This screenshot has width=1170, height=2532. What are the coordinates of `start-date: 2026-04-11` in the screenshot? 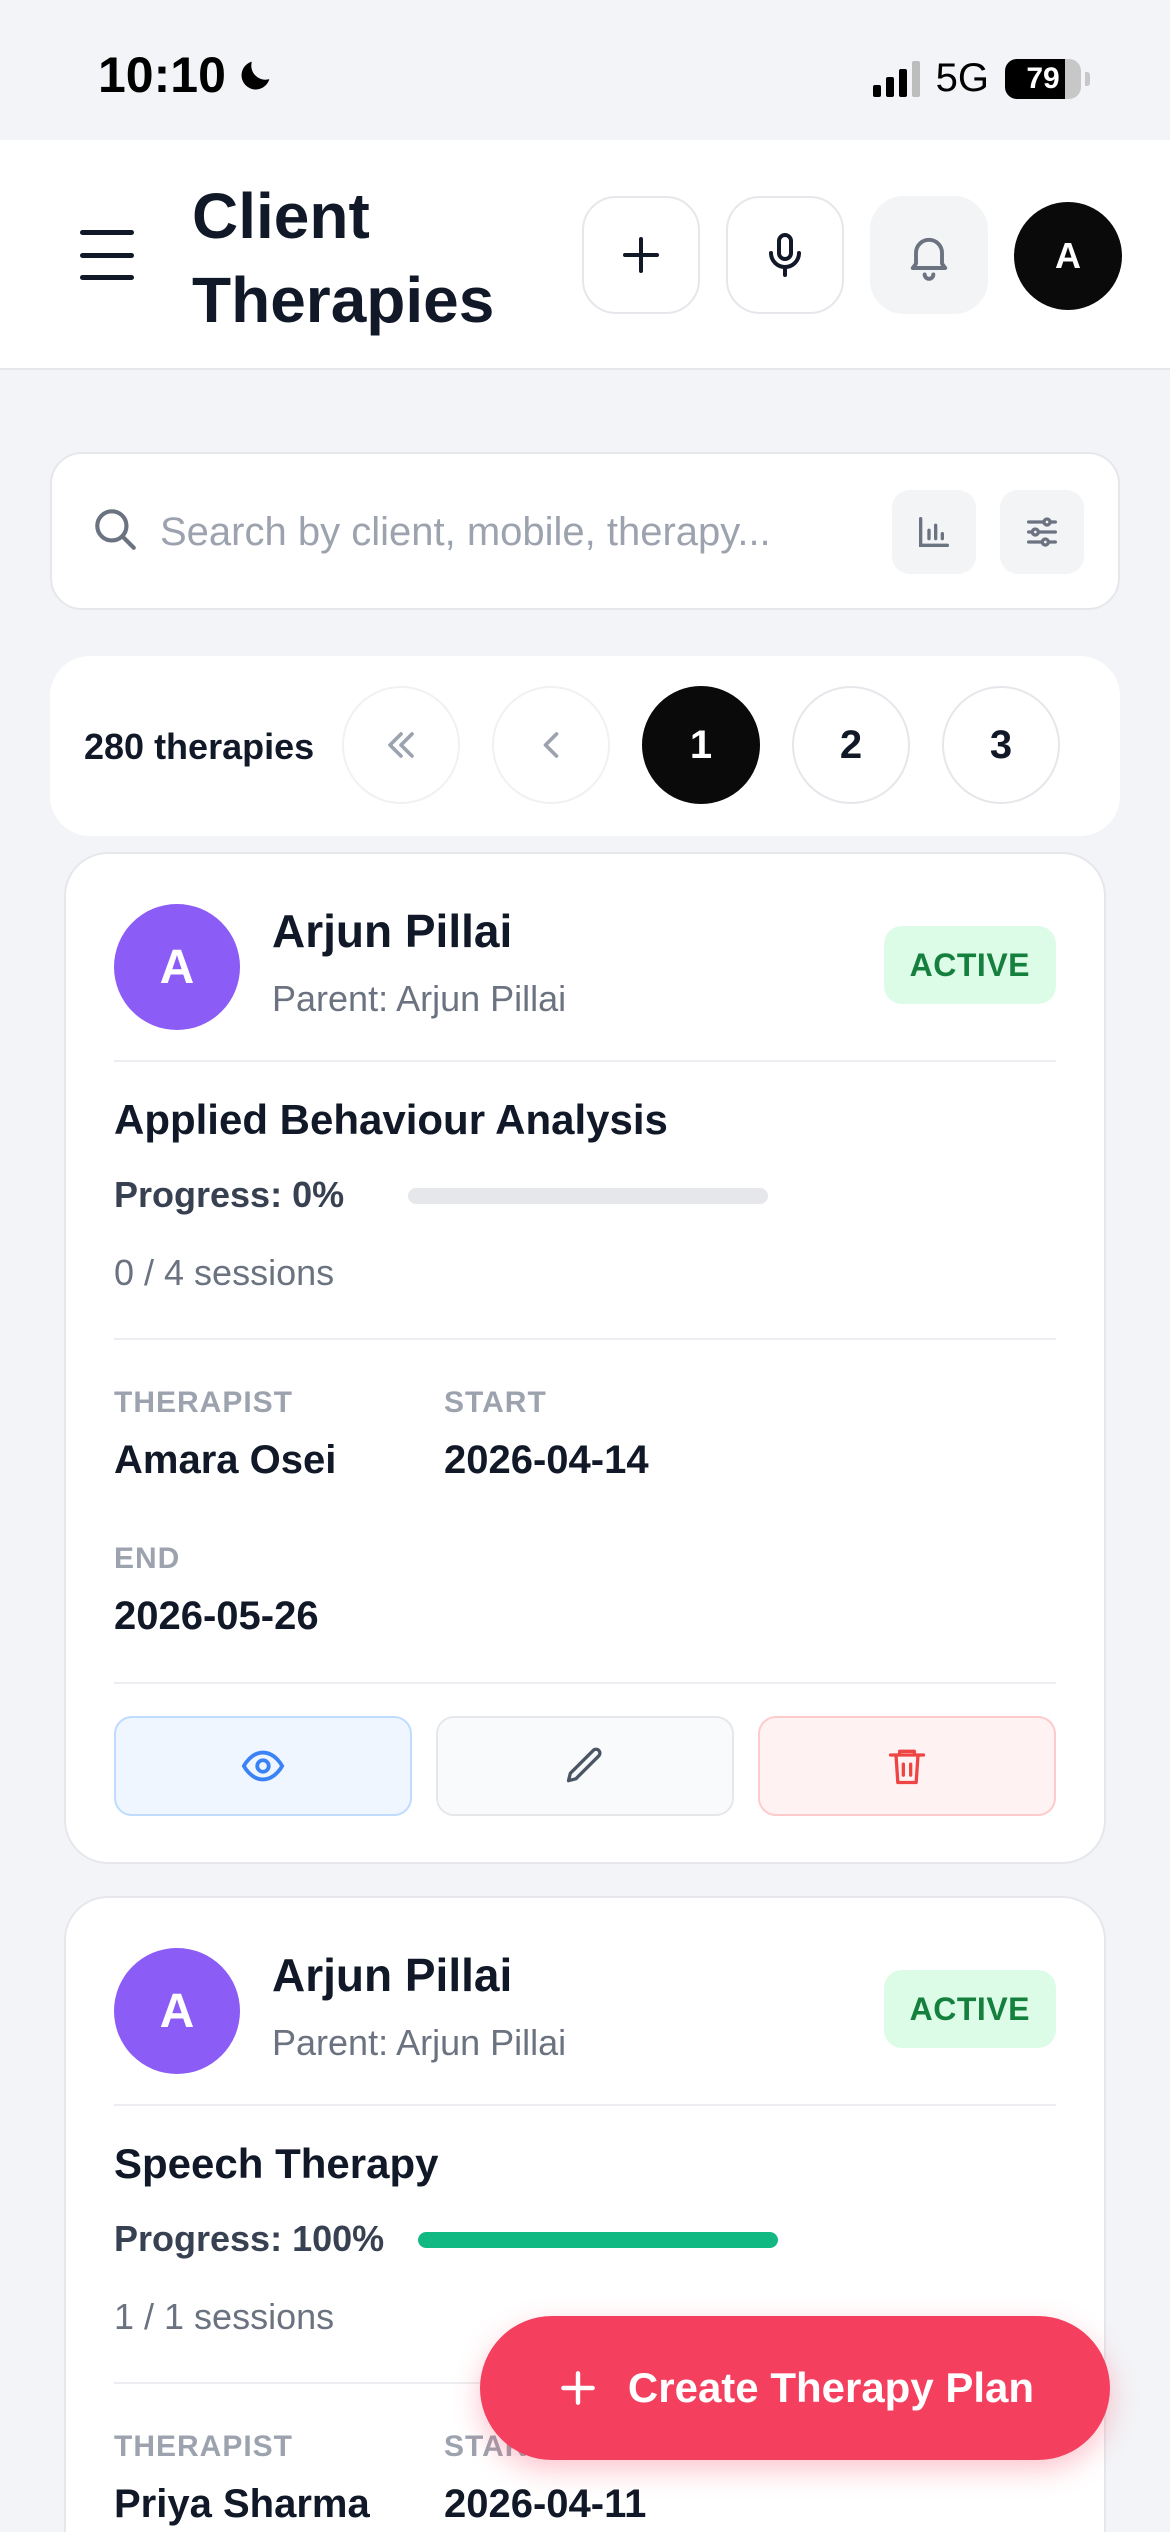 It's located at (545, 2504).